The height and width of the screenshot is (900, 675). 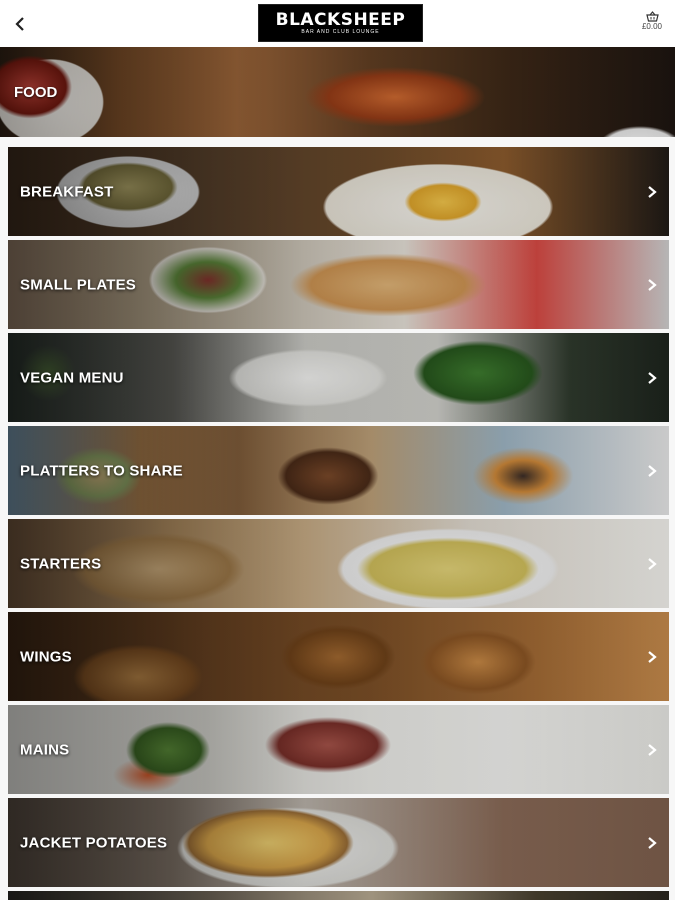 I want to click on category-label: STARTERS, so click(x=61, y=563).